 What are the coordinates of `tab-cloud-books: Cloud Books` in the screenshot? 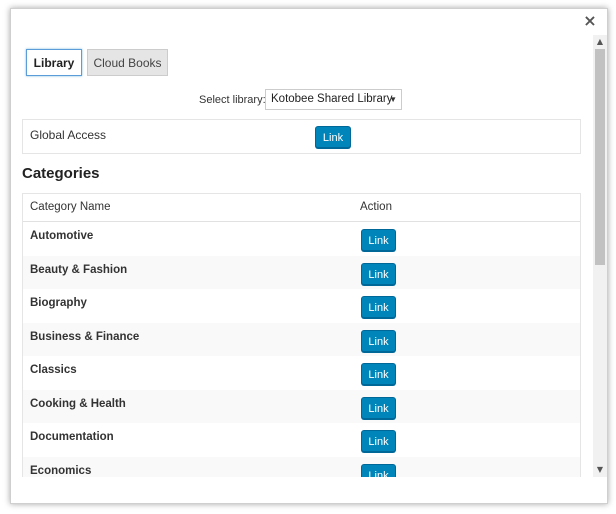 It's located at (127, 62).